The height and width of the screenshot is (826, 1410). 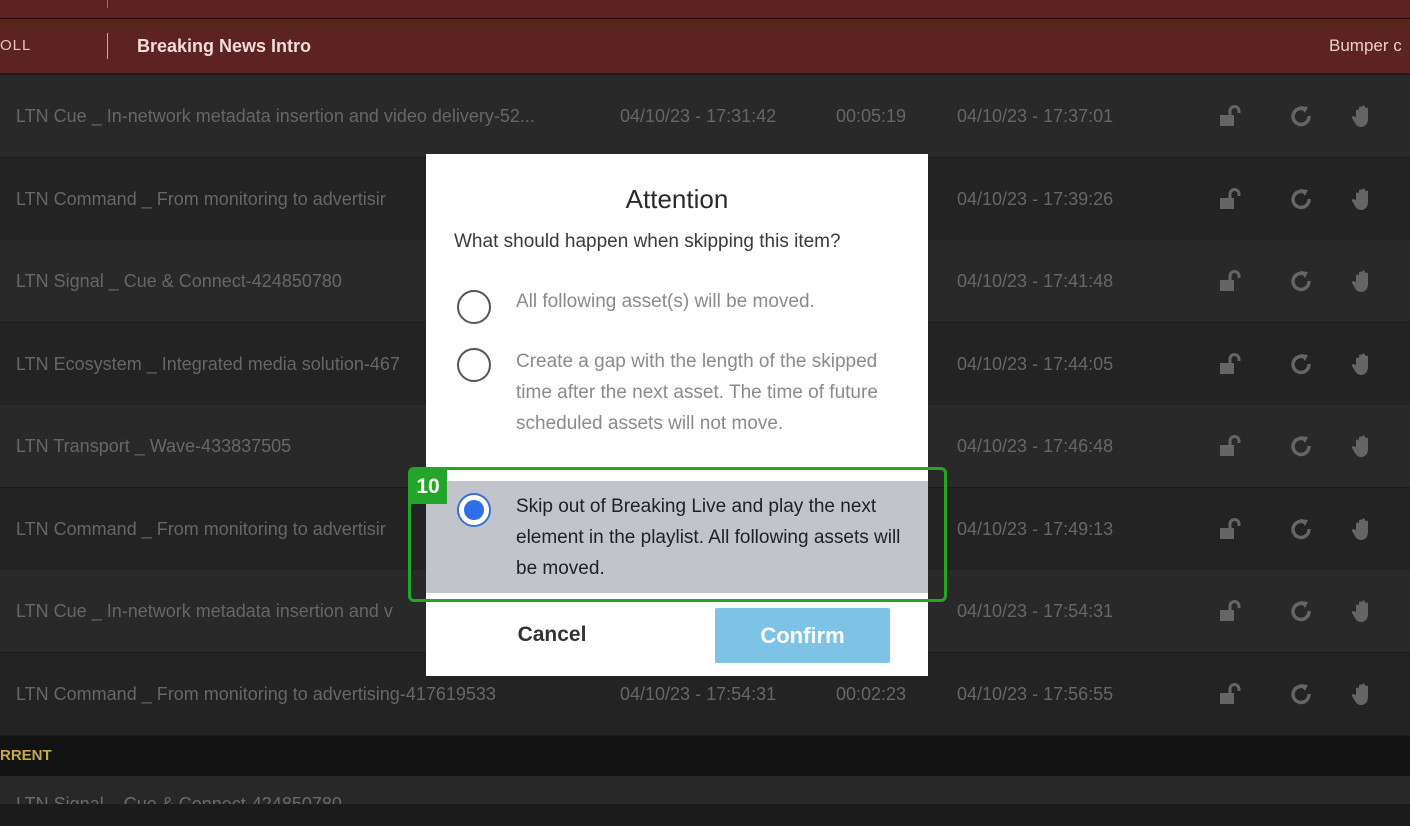 I want to click on end-time: 04/10/23 - 17:41:48, so click(x=1035, y=281).